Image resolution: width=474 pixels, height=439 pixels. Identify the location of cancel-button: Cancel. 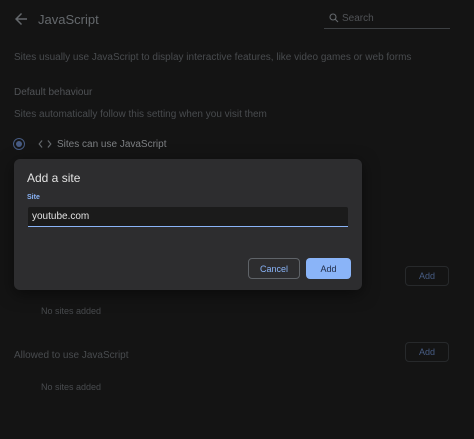
(274, 268).